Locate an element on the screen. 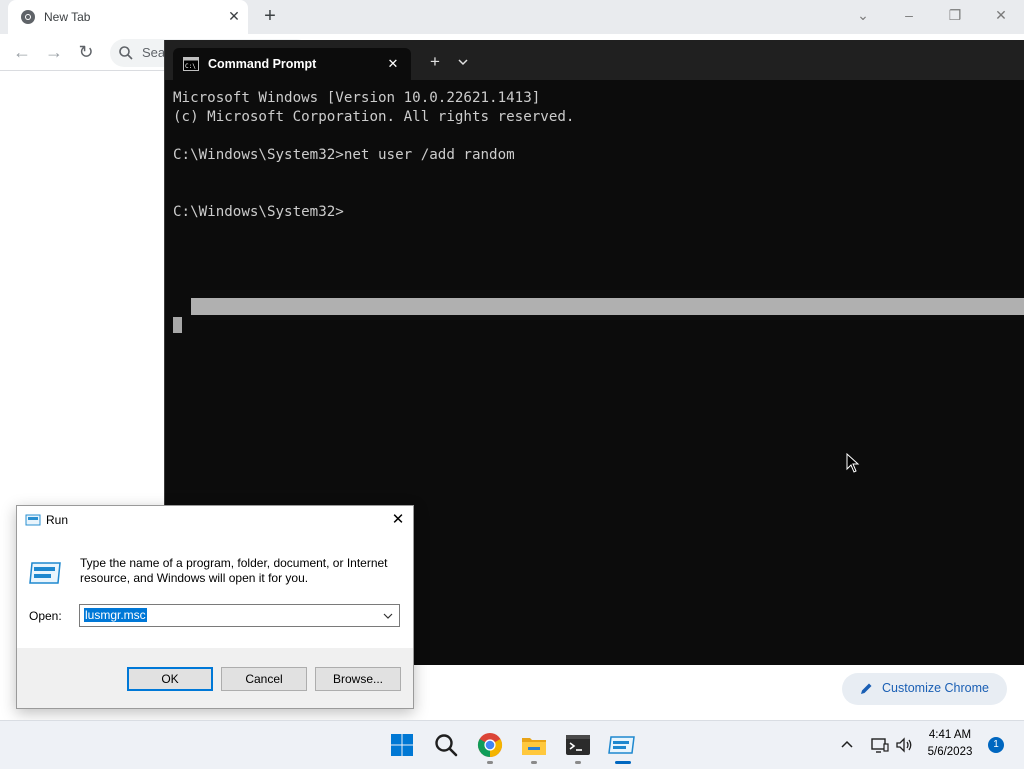 This screenshot has width=1024, height=769. customize-chrome-button: Customize Chrome is located at coordinates (924, 689).